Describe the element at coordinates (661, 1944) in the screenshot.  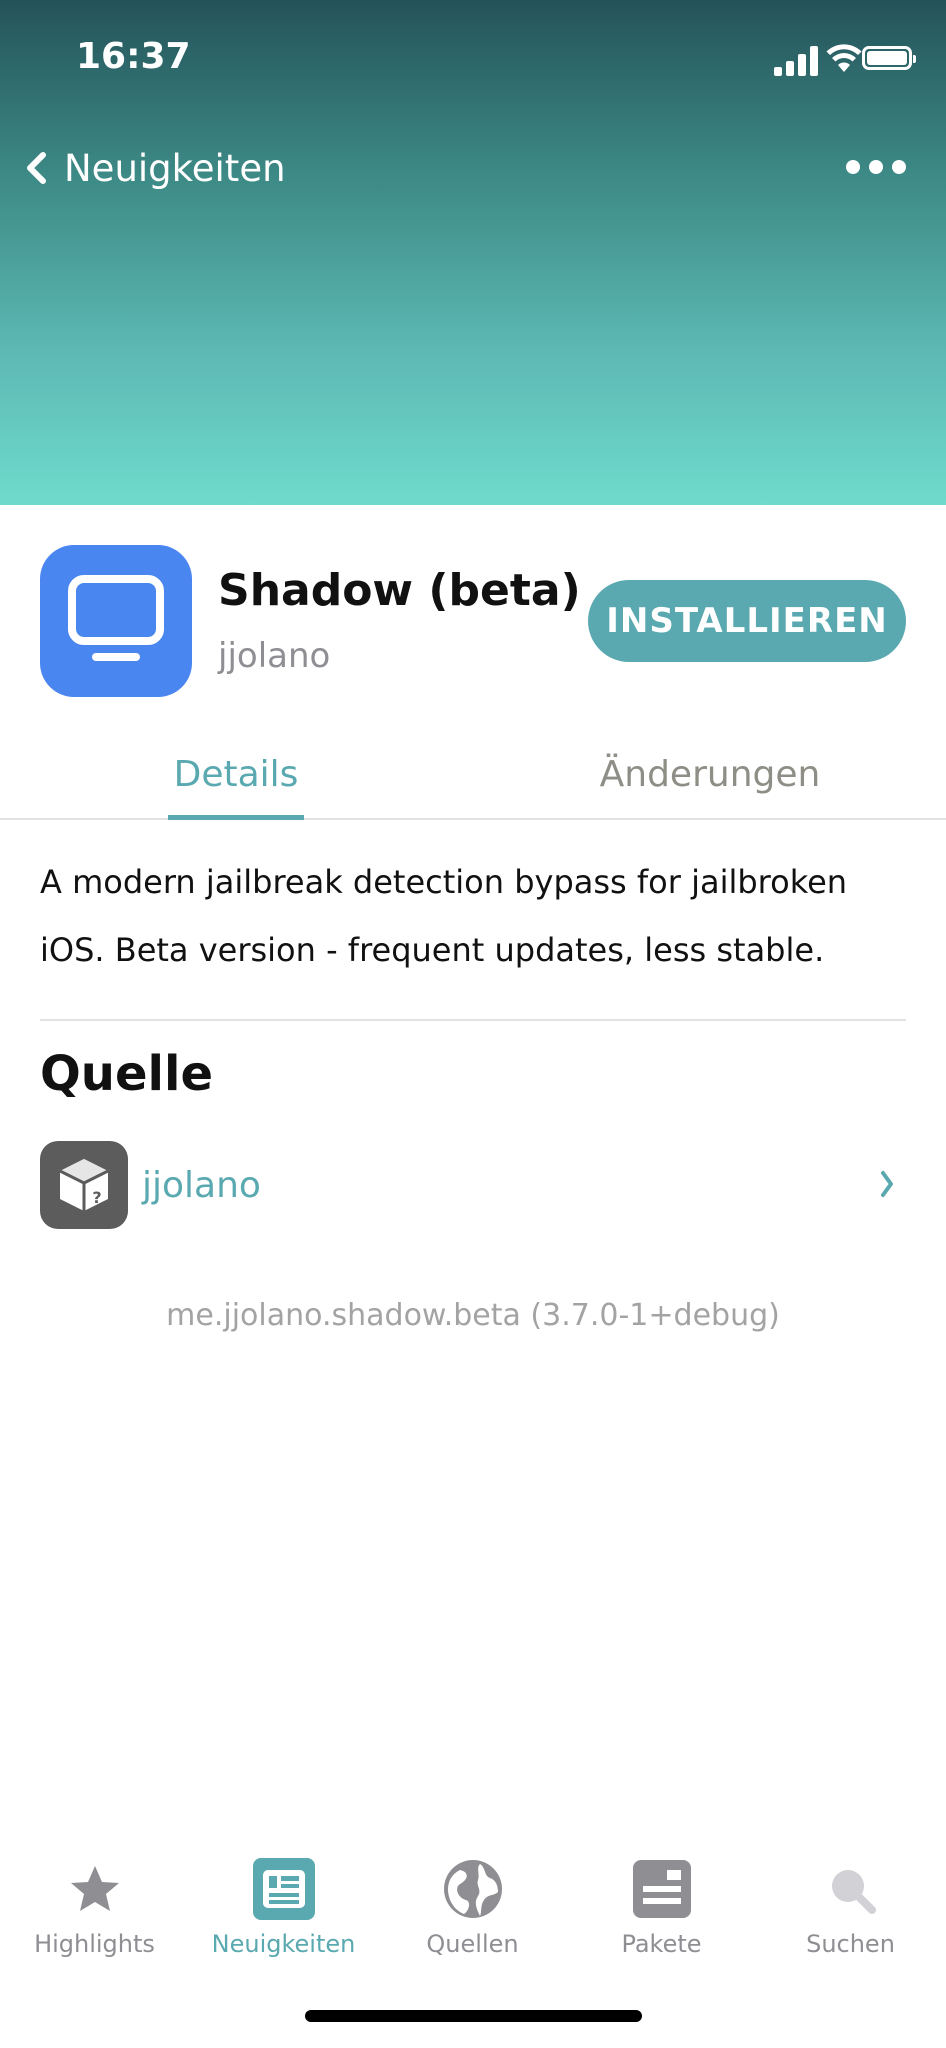
I see `tabbar-label: Pakete` at that location.